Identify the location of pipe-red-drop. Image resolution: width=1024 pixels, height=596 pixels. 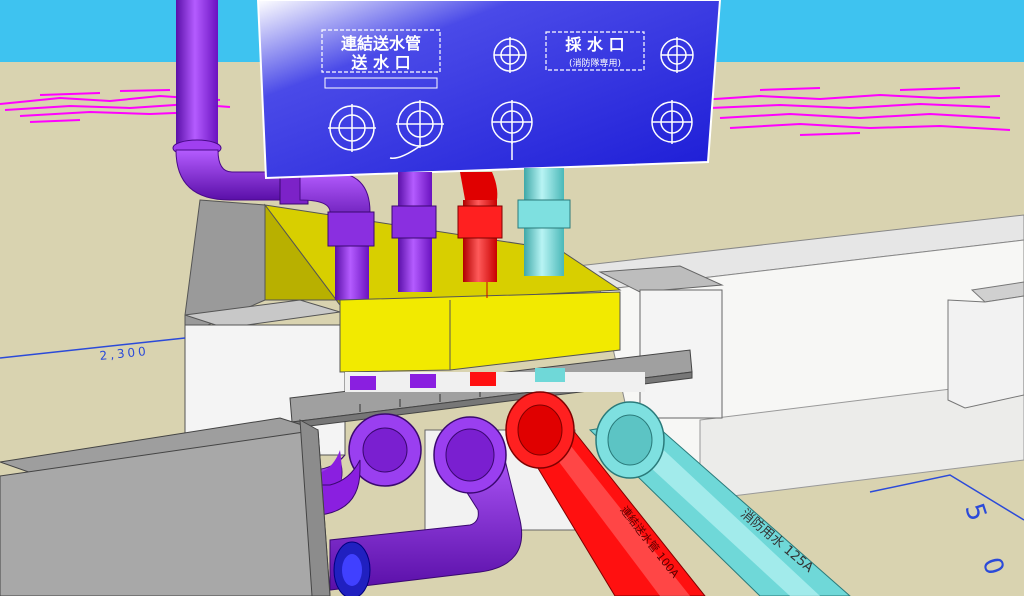
(480, 227).